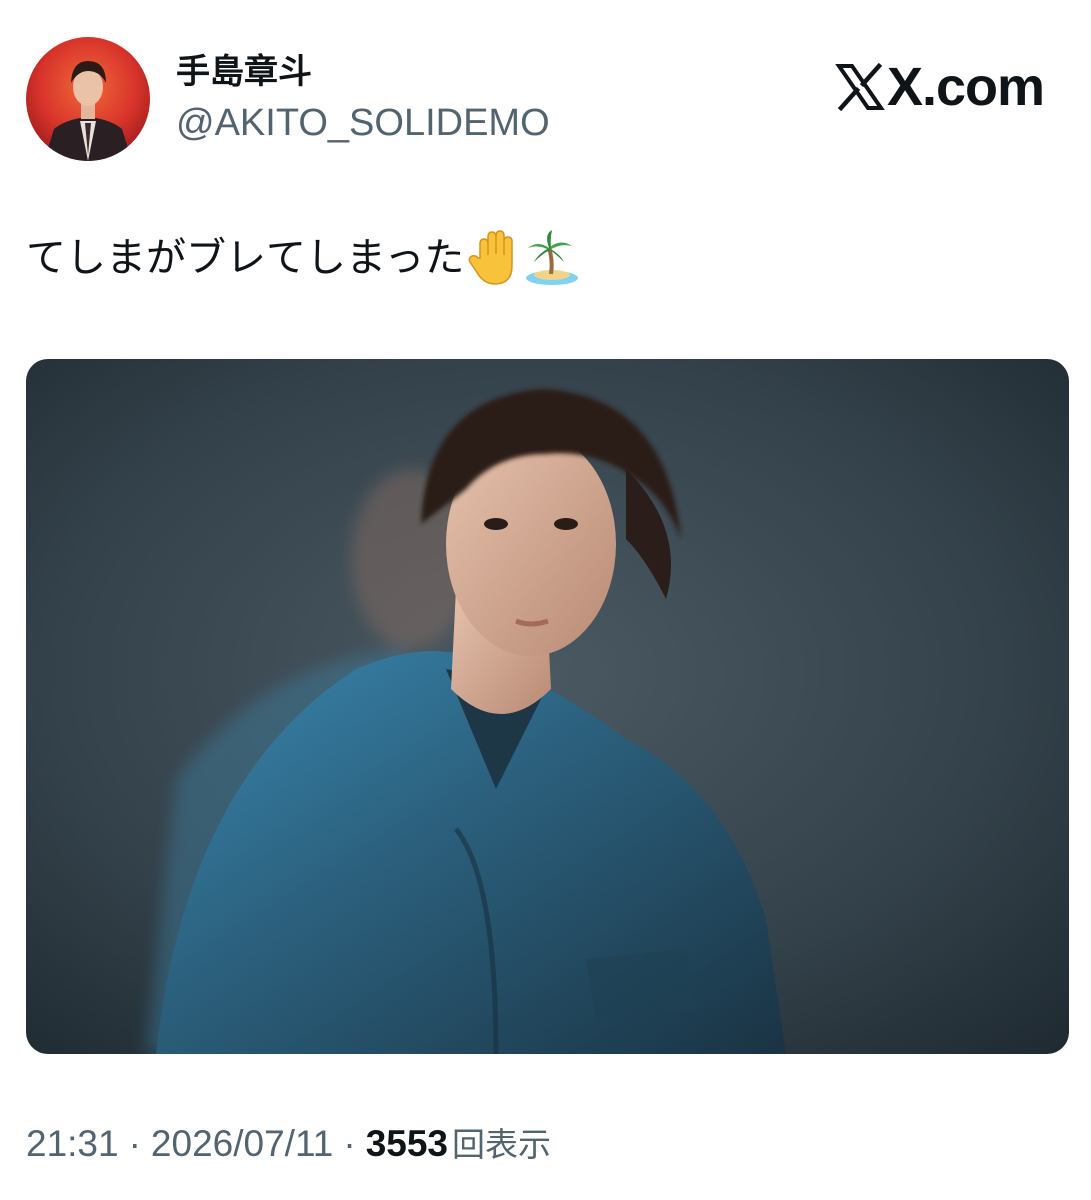 This screenshot has height=1200, width=1091. Describe the element at coordinates (552, 257) in the screenshot. I see `desert-island-icon` at that location.